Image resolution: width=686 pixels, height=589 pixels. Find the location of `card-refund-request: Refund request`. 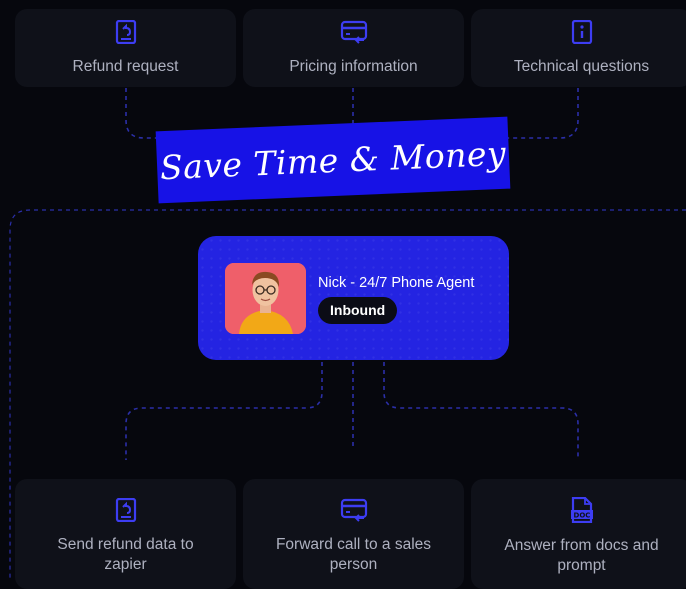

card-refund-request: Refund request is located at coordinates (125, 48).